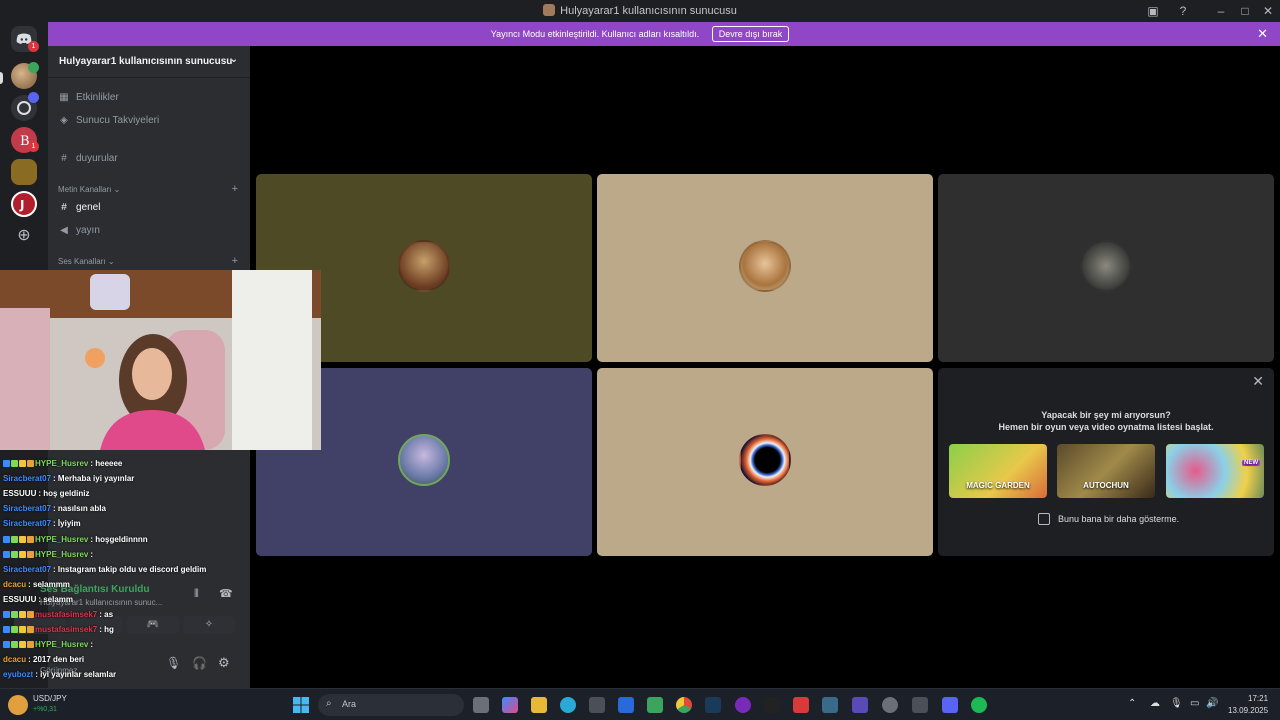  What do you see at coordinates (79, 207) in the screenshot?
I see `channel-genel: # genel` at bounding box center [79, 207].